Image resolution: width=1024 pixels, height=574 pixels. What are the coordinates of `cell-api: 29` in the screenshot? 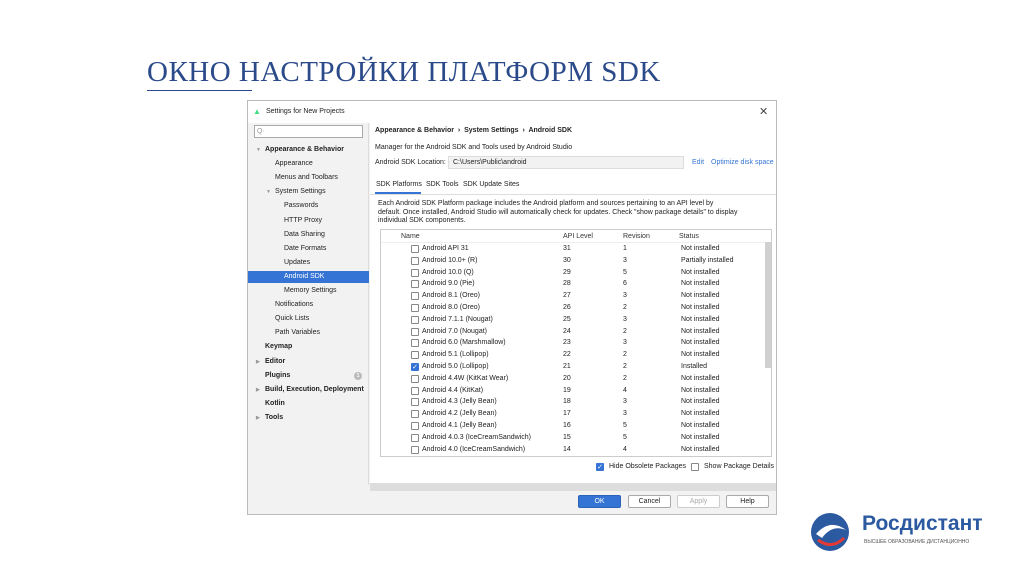 It's located at (567, 272).